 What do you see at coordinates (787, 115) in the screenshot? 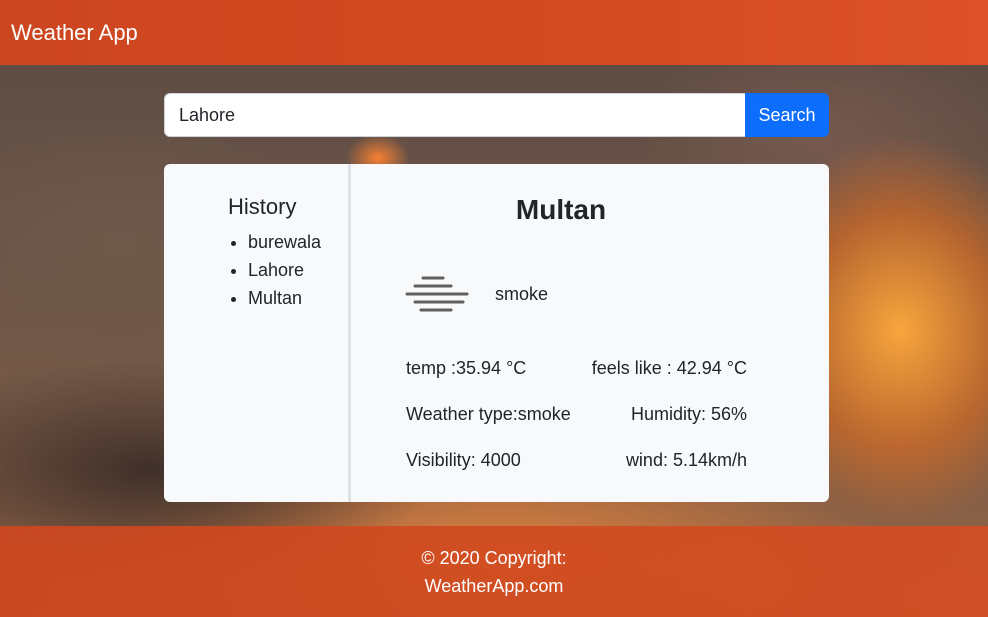
I see `search-button: Search` at bounding box center [787, 115].